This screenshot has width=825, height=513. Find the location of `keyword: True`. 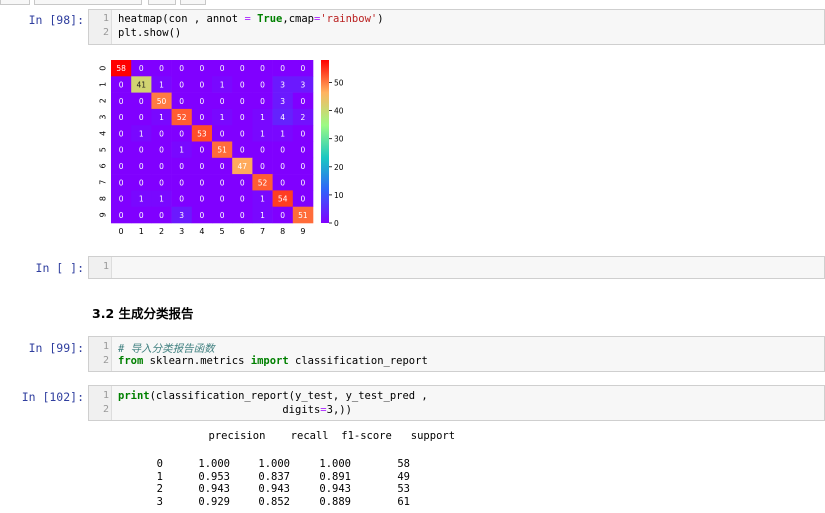

keyword: True is located at coordinates (270, 19).